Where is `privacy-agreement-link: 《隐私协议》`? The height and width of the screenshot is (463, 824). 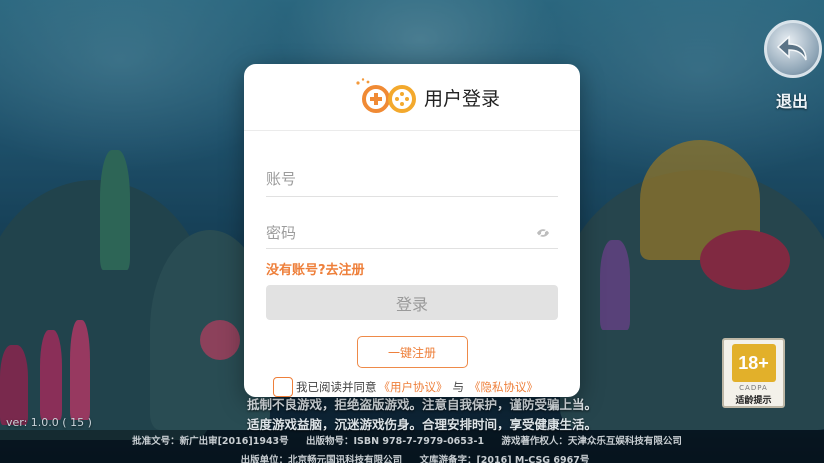 privacy-agreement-link: 《隐私协议》 is located at coordinates (503, 387).